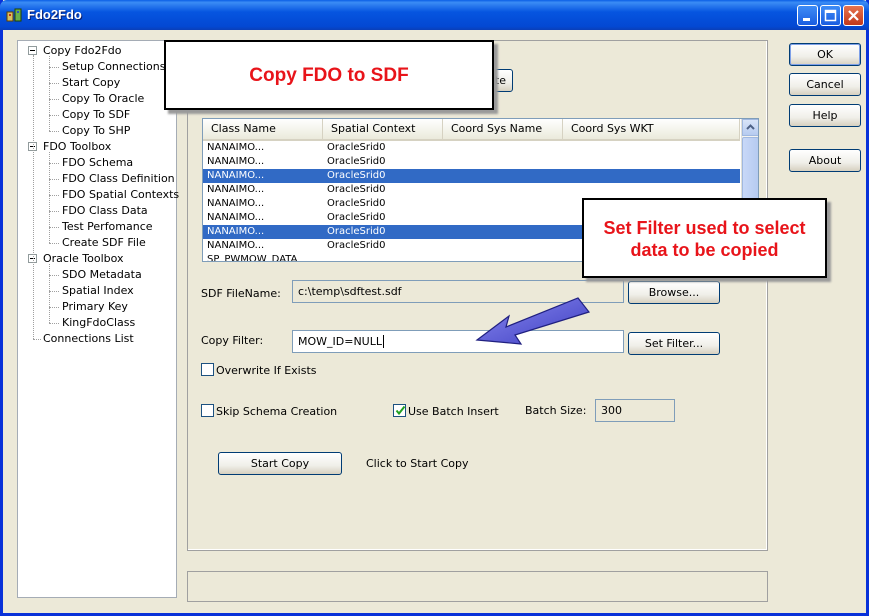  I want to click on overwrite-checkbox, so click(207, 369).